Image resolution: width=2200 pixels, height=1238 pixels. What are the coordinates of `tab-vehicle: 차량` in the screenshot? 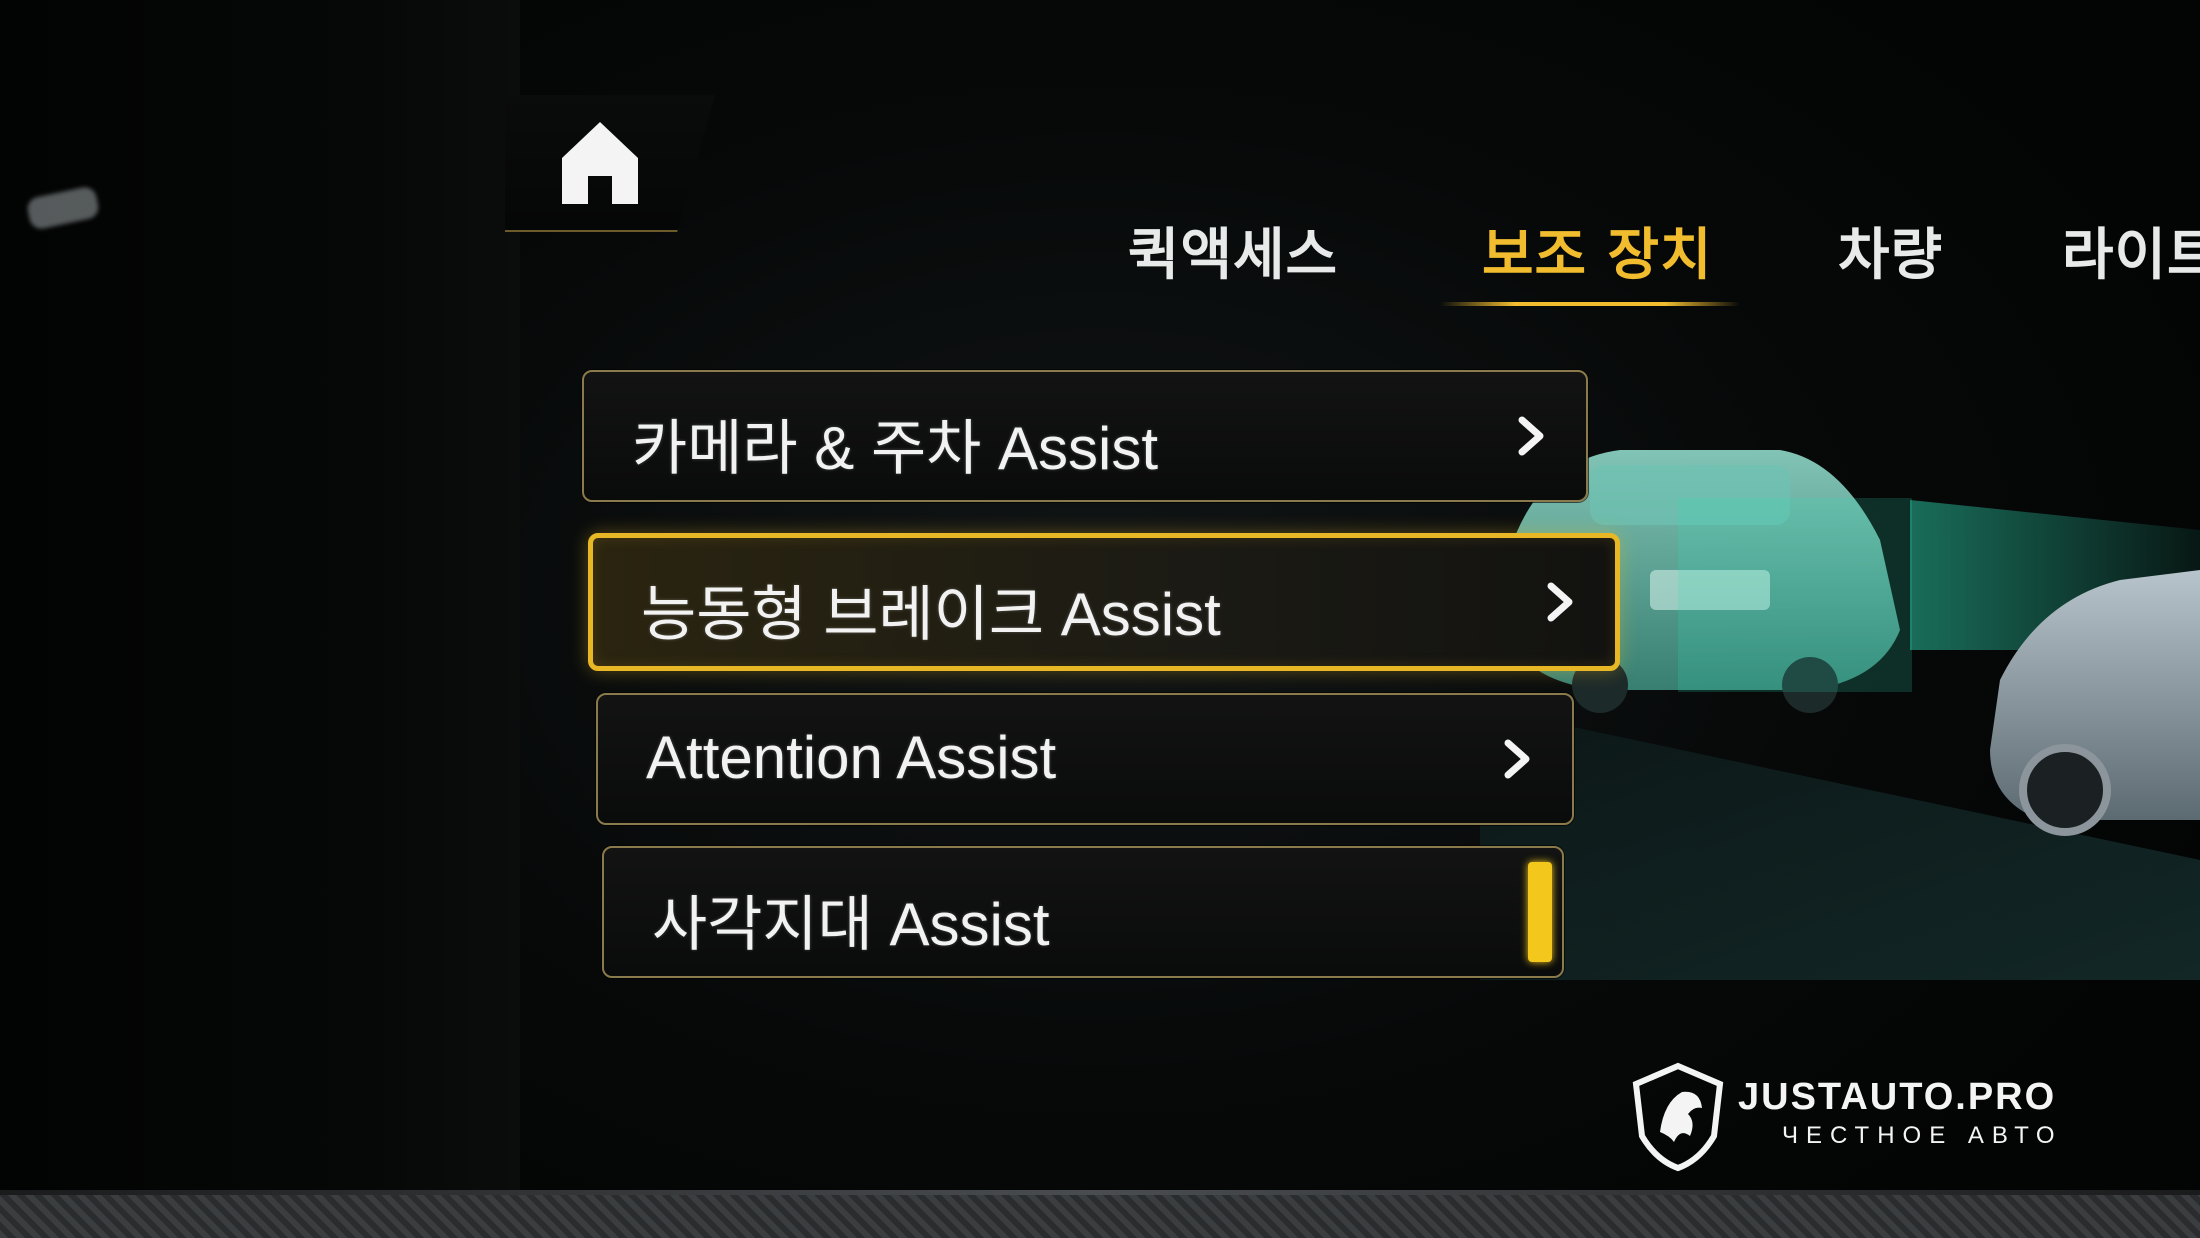 It's located at (1890, 250).